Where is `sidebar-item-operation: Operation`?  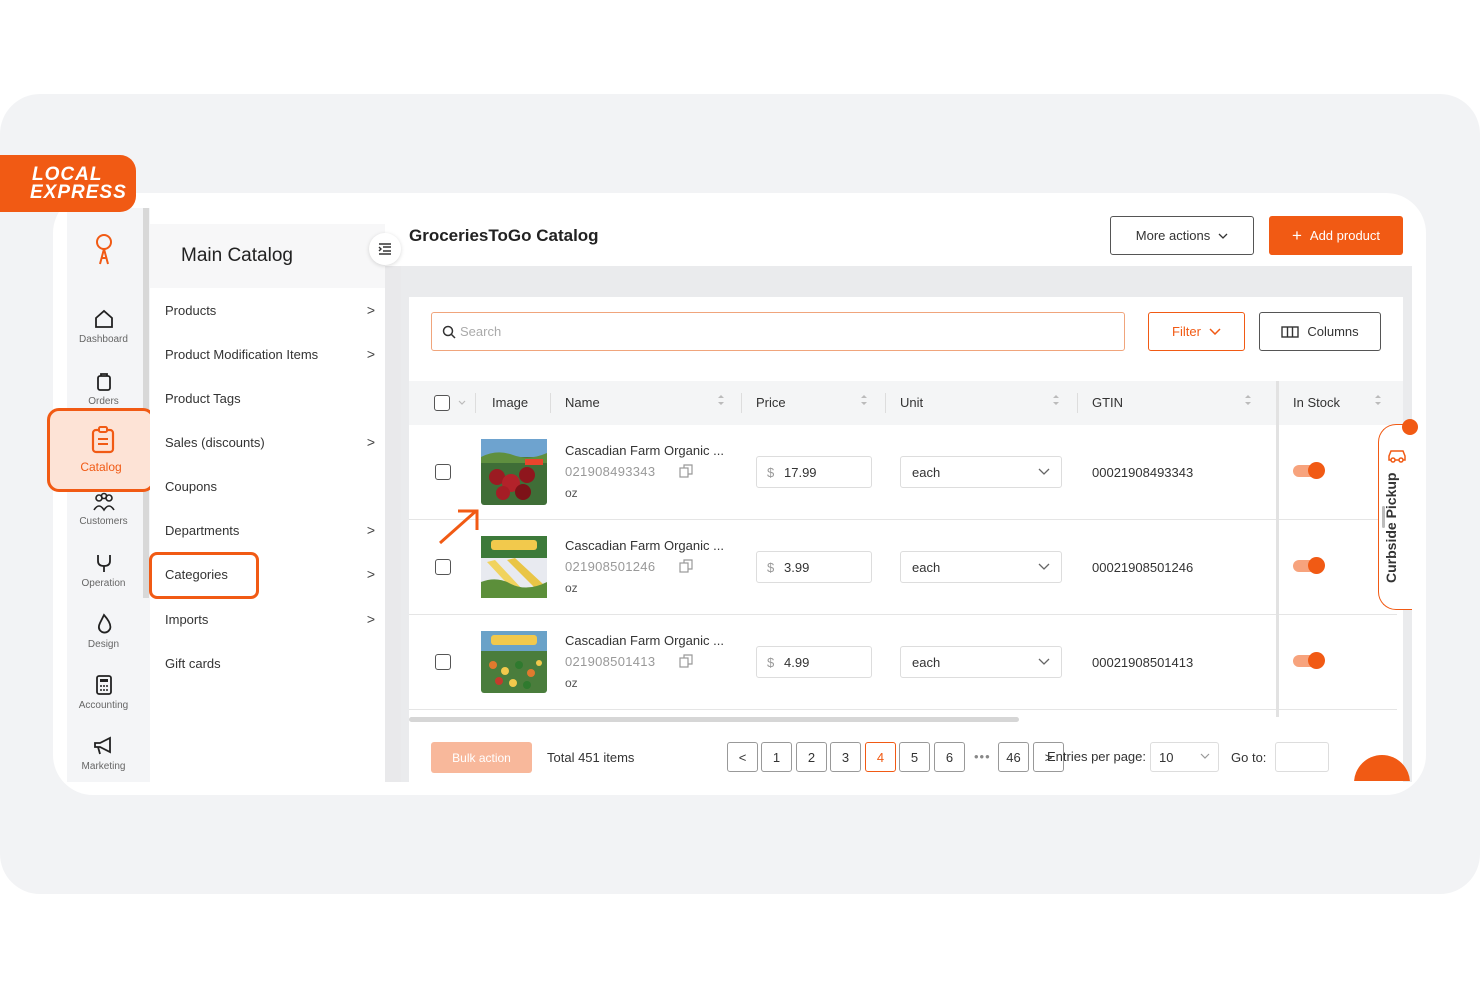
sidebar-item-operation: Operation is located at coordinates (103, 570).